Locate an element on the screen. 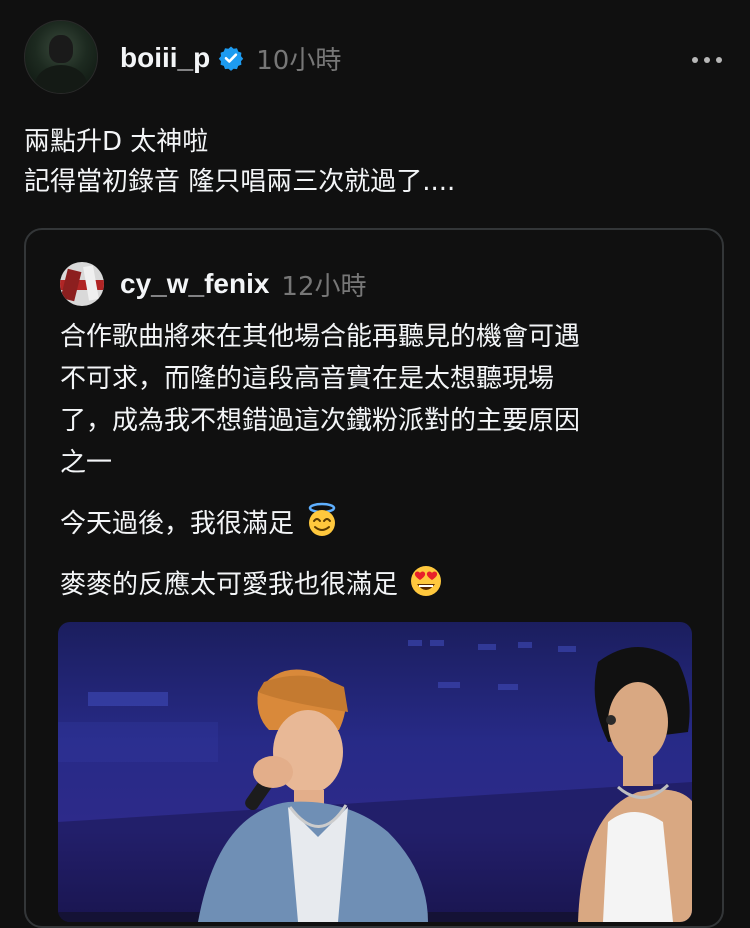 The width and height of the screenshot is (750, 928). quoted-text-line: 之一 is located at coordinates (86, 463).